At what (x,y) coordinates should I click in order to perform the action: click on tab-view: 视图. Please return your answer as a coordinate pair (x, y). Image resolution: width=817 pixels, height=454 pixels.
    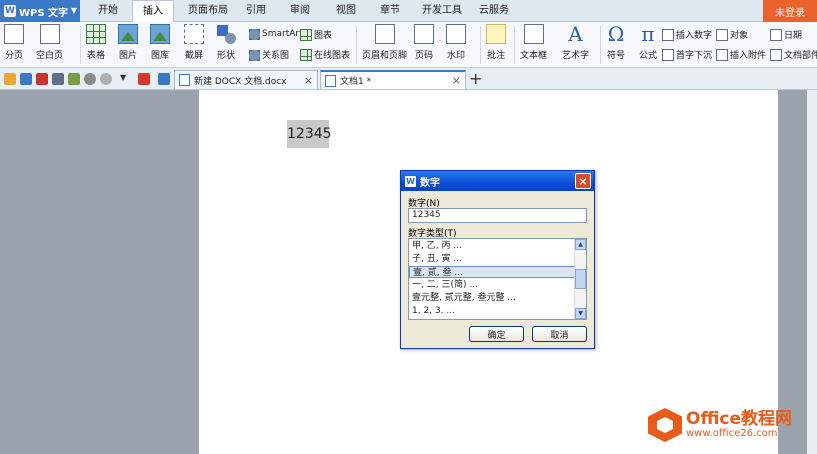
    Looking at the image, I should click on (346, 11).